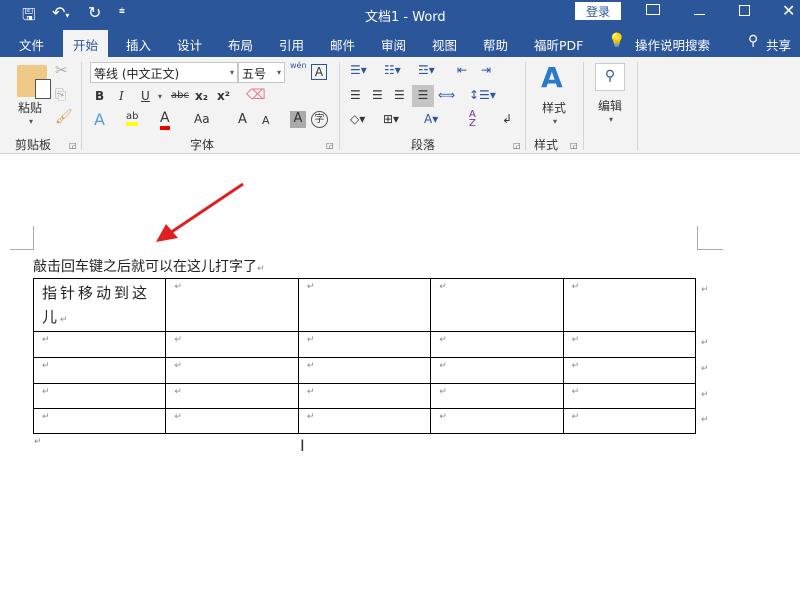 The width and height of the screenshot is (800, 600). I want to click on table-row: 指针移动到这儿↵ ↵ ↵ ↵ ↵ ↵, so click(370, 305).